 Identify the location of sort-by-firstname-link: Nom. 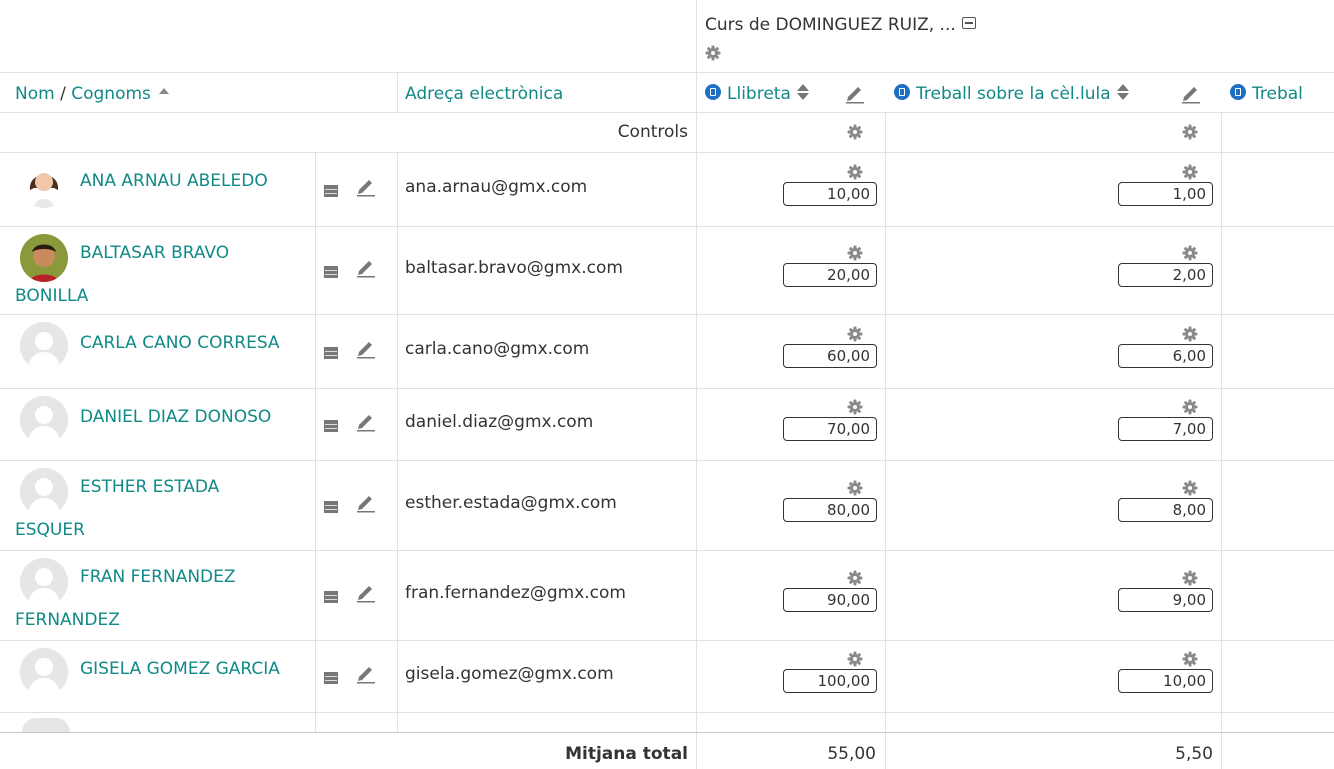
(35, 94).